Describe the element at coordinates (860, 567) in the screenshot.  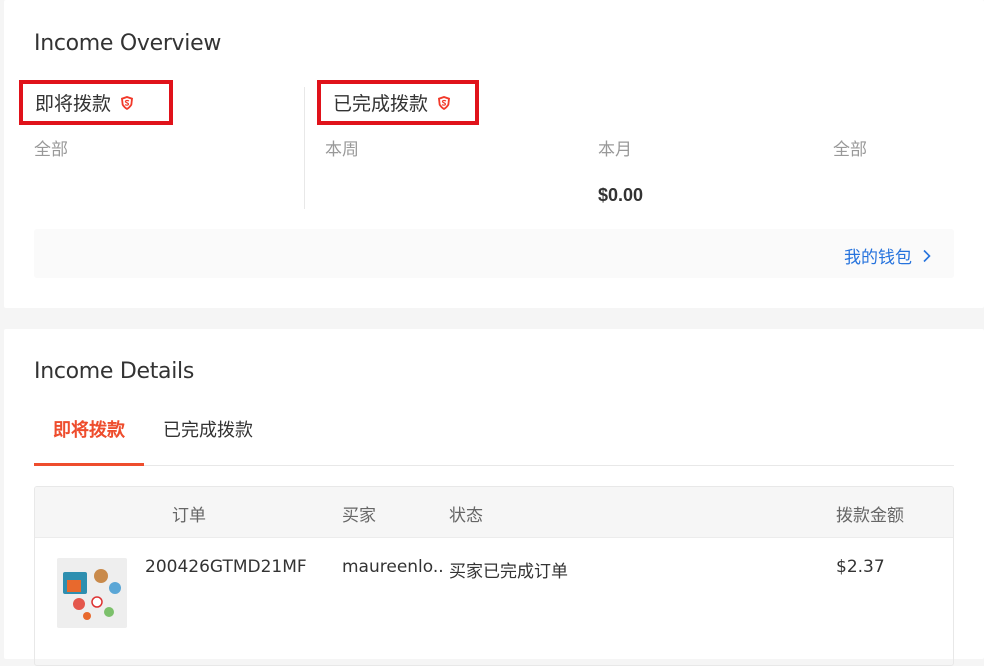
I see `row-payout-amount: $2.37` at that location.